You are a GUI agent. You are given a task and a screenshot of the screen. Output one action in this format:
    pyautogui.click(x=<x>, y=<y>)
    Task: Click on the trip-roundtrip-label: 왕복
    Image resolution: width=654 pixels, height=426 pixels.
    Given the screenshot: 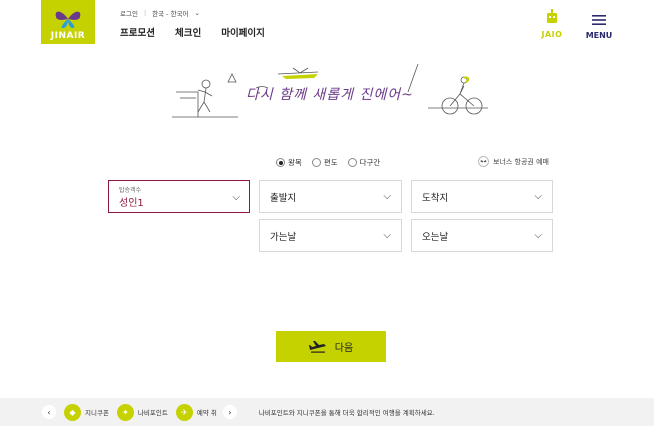 What is the action you would take?
    pyautogui.click(x=295, y=162)
    